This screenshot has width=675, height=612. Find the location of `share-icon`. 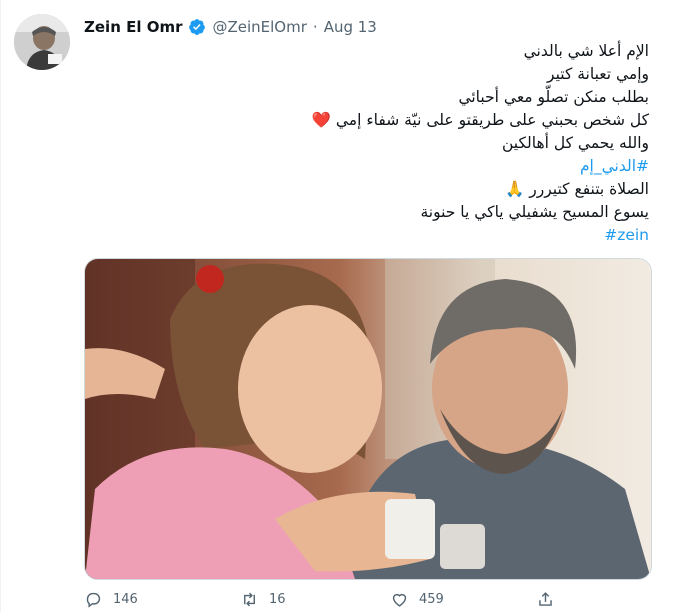

share-icon is located at coordinates (545, 598).